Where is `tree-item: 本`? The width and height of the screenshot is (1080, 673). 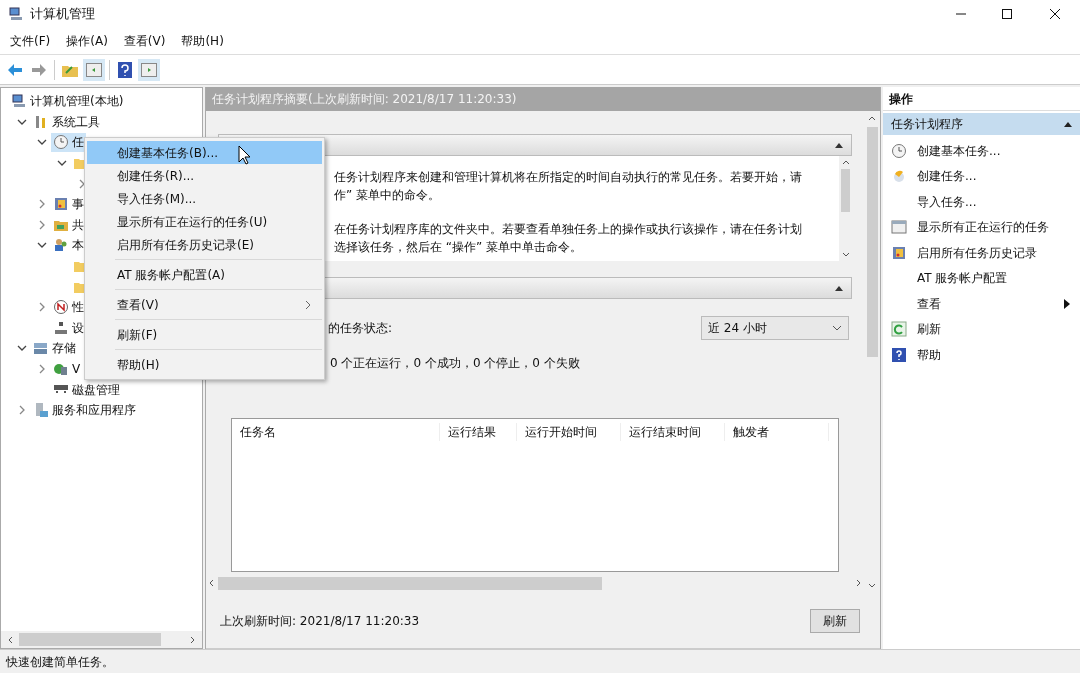
tree-item: 本 is located at coordinates (78, 245).